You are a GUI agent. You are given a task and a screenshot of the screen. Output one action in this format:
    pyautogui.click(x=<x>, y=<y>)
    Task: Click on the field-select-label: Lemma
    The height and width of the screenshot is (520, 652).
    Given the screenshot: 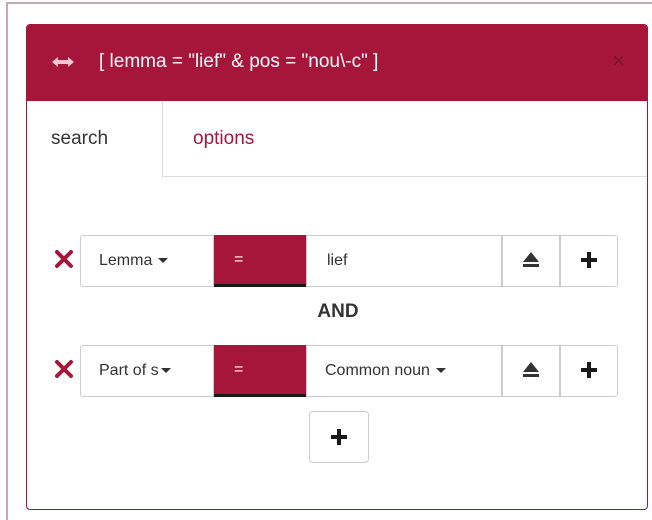 What is the action you would take?
    pyautogui.click(x=126, y=260)
    